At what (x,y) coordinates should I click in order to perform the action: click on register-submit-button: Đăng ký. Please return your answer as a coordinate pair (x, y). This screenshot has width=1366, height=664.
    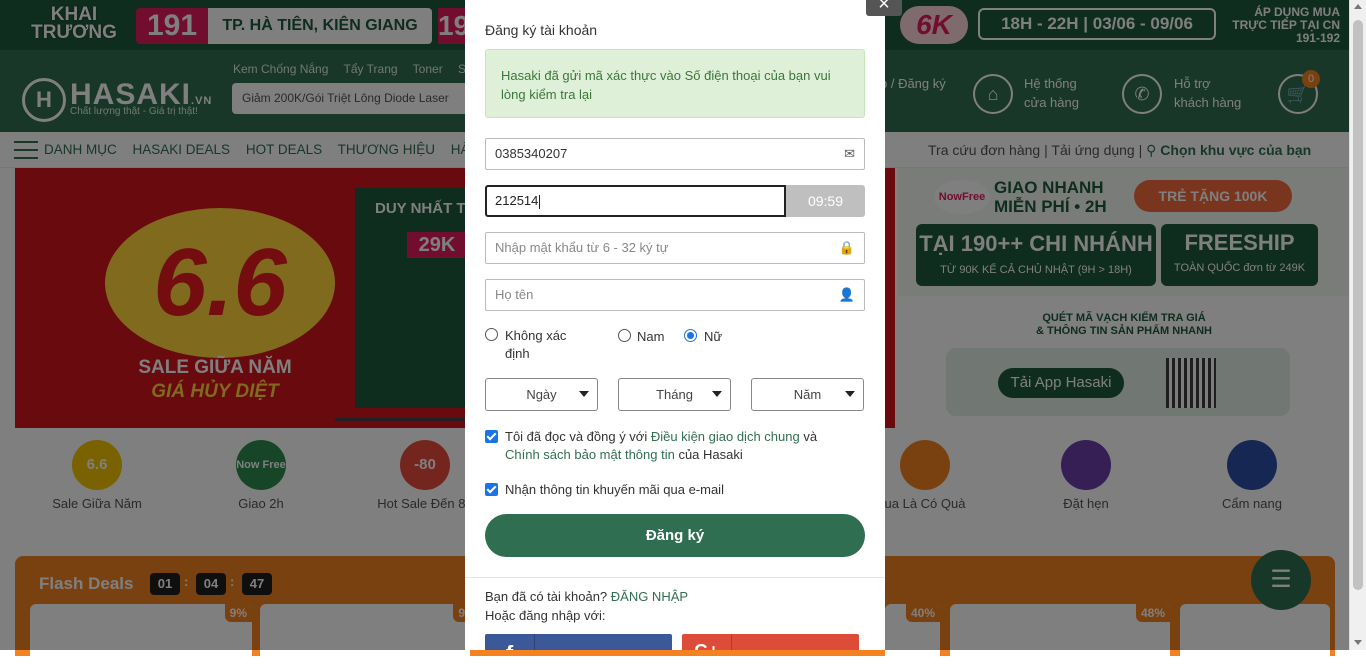
    Looking at the image, I should click on (675, 535).